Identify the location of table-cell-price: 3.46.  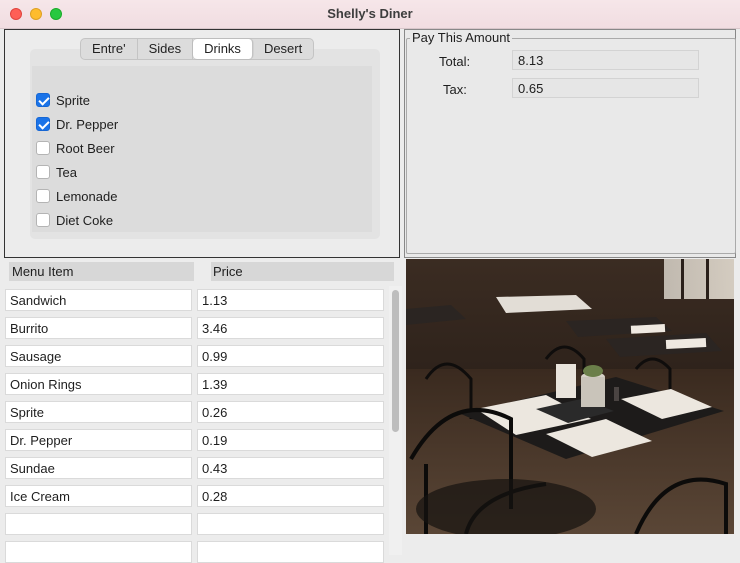
(290, 328).